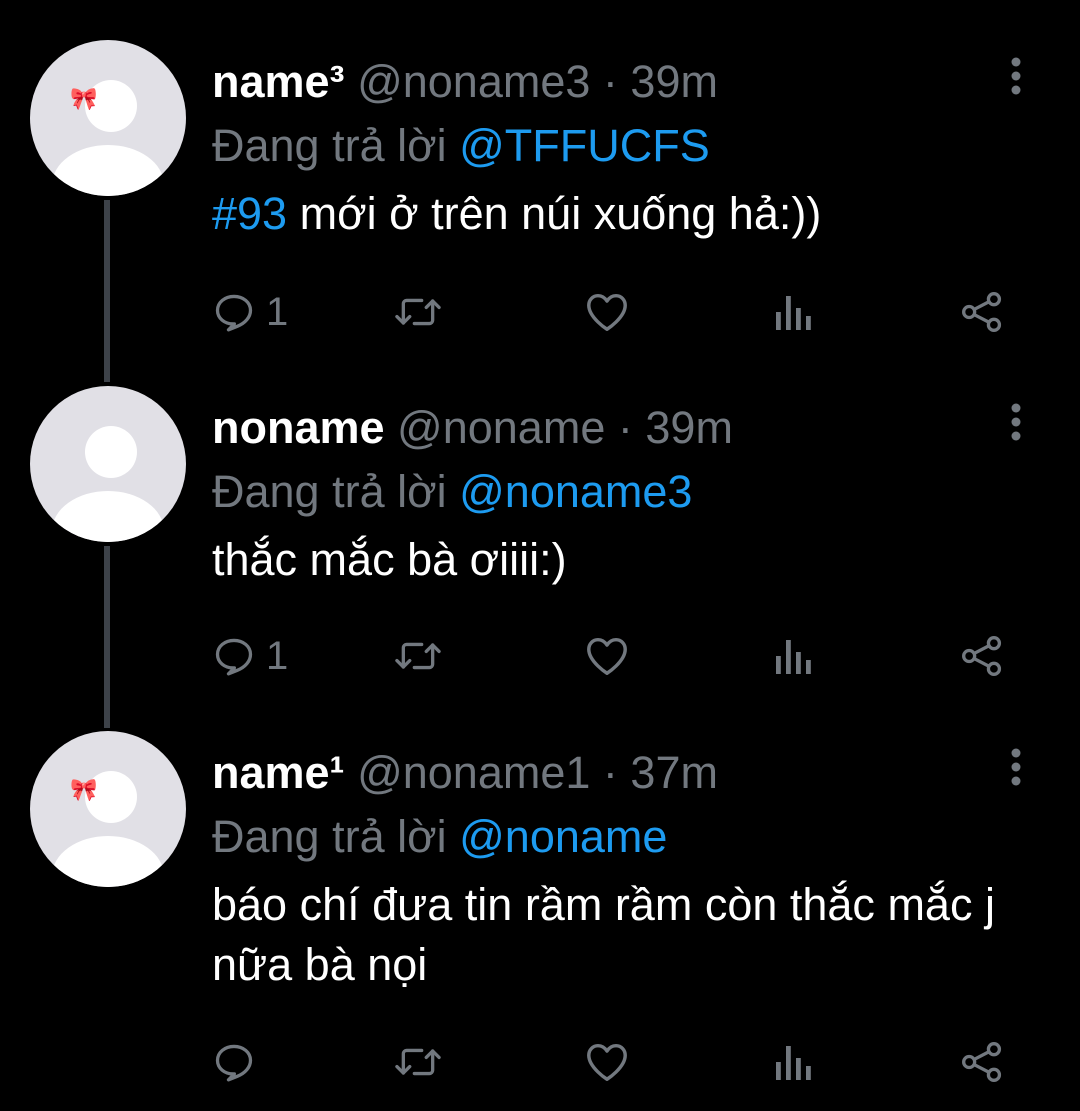  I want to click on action-bar, so click(617, 1062).